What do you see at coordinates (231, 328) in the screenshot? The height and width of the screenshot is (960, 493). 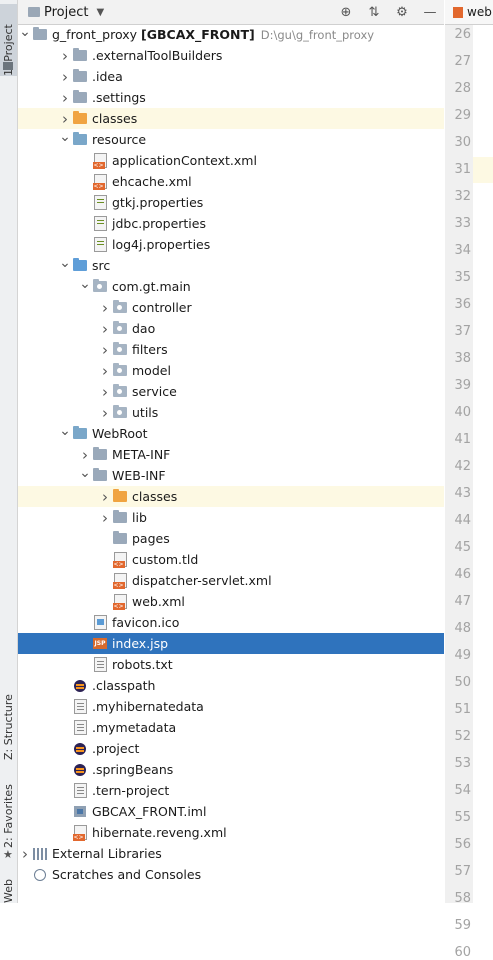 I see `tree-row: › dao` at bounding box center [231, 328].